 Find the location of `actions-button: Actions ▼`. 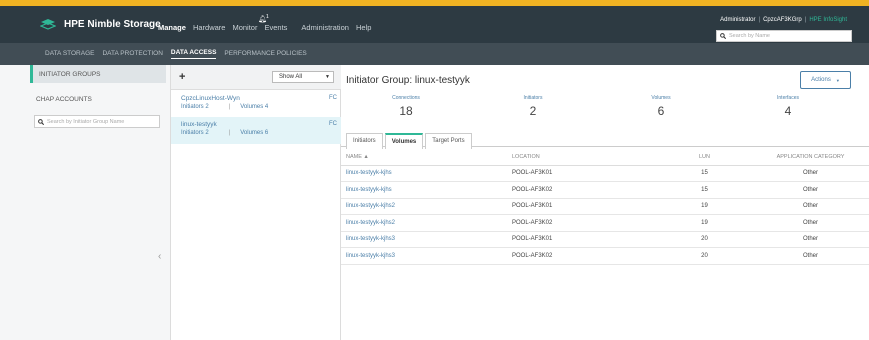

actions-button: Actions ▼ is located at coordinates (825, 80).